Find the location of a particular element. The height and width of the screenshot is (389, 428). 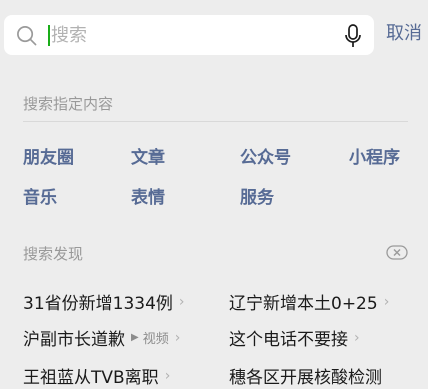

divider is located at coordinates (215, 121).